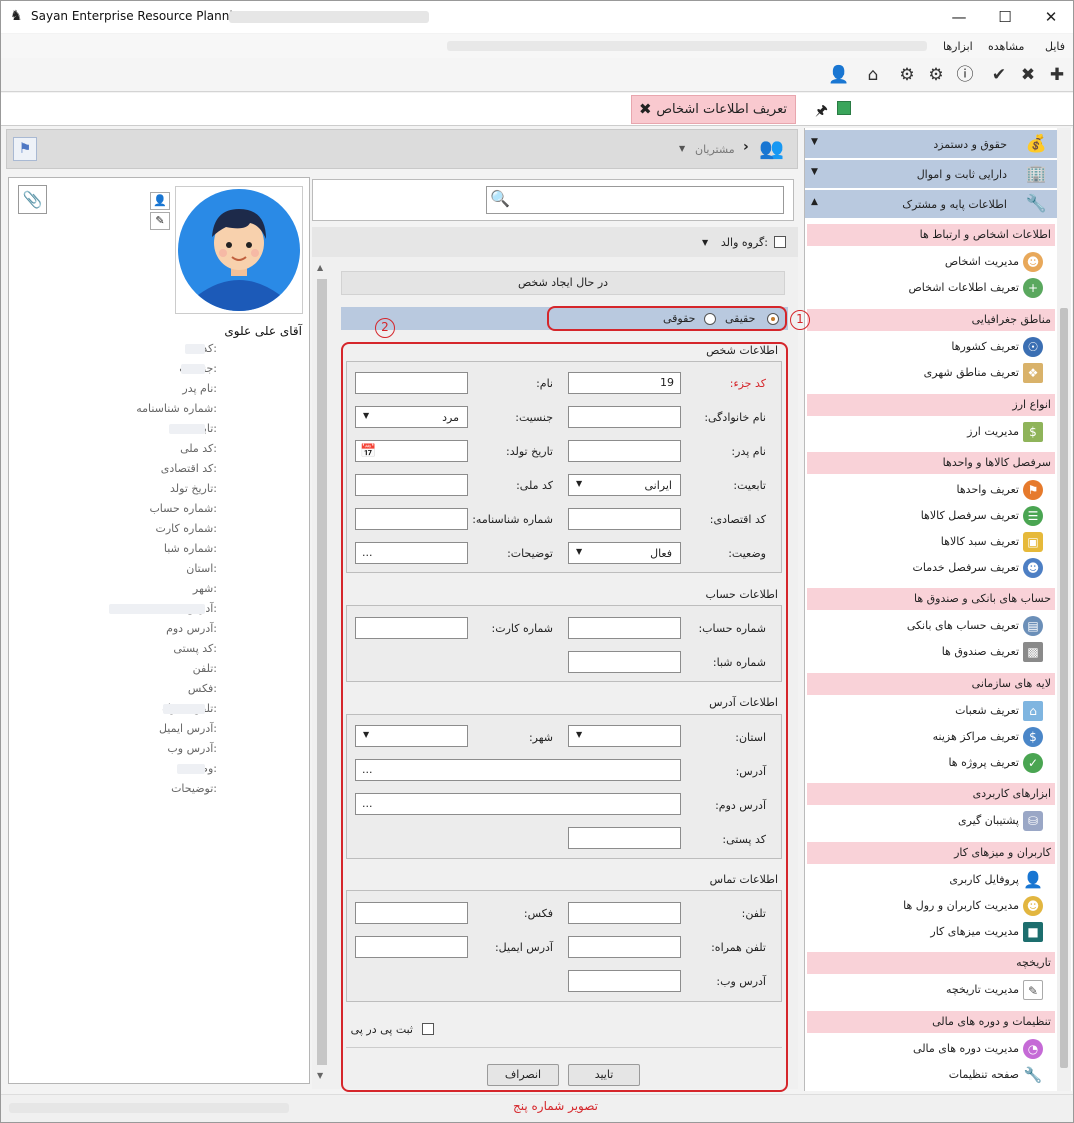 This screenshot has width=1074, height=1123. I want to click on dropdown-arrow-icon: ▼, so click(579, 734).